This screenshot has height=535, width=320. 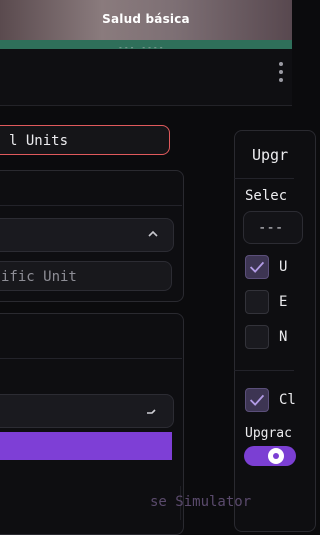 What do you see at coordinates (146, 19) in the screenshot?
I see `banner-title: Salud básica` at bounding box center [146, 19].